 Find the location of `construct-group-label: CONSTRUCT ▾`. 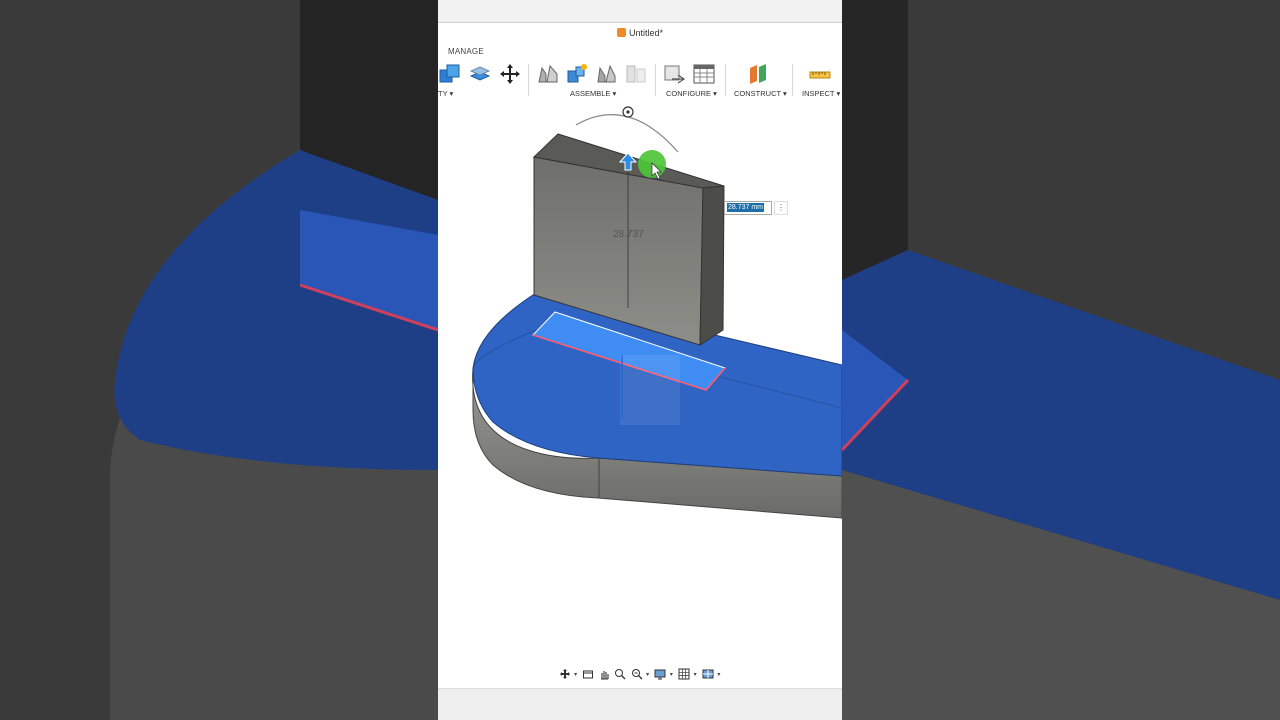

construct-group-label: CONSTRUCT ▾ is located at coordinates (760, 93).